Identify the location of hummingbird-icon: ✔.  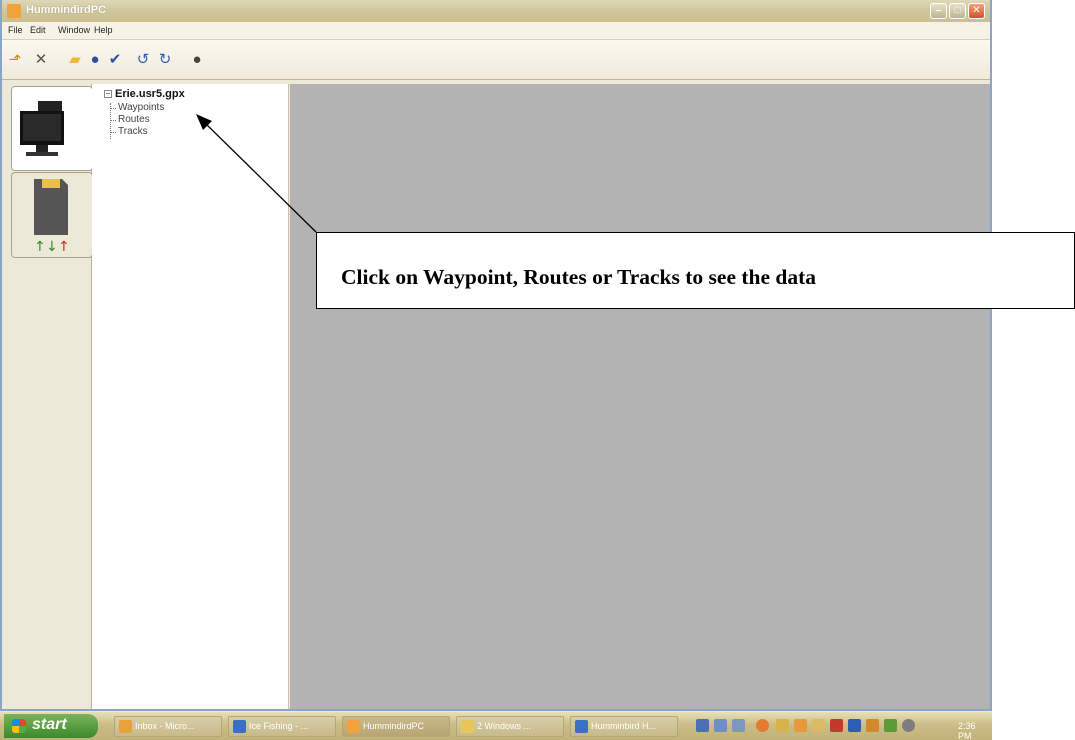
(115, 60).